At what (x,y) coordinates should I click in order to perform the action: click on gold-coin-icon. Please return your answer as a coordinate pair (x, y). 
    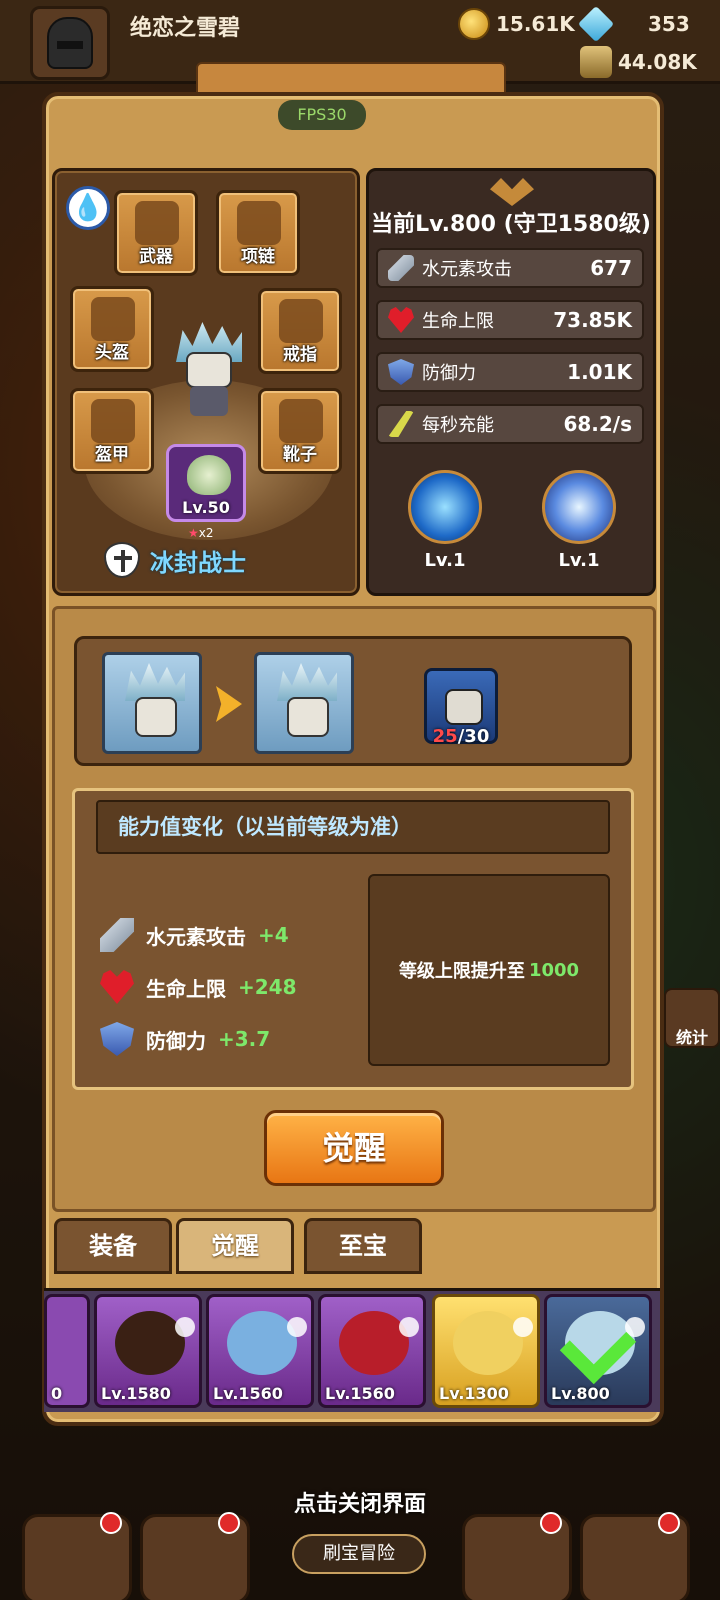
    Looking at the image, I should click on (474, 24).